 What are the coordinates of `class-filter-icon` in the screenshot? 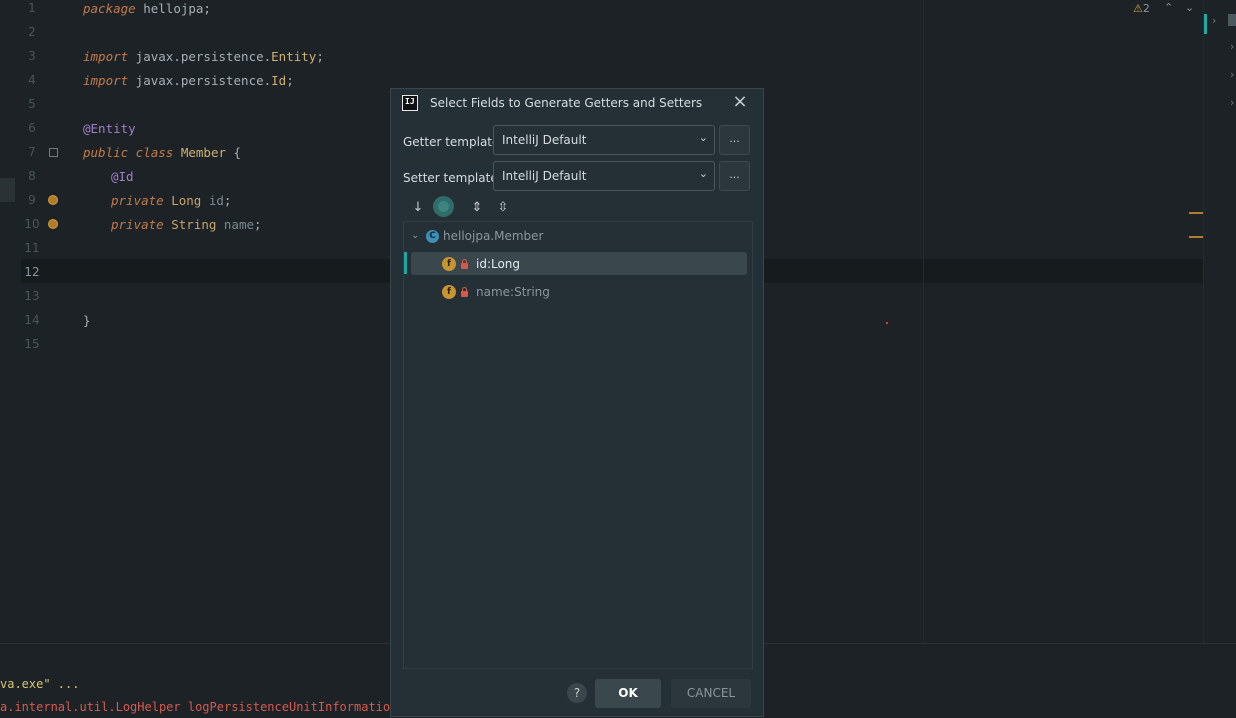 It's located at (443, 206).